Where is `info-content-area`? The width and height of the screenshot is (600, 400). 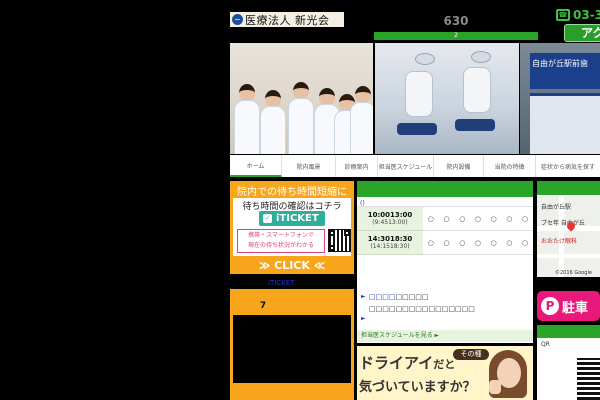 info-content-area is located at coordinates (292, 349).